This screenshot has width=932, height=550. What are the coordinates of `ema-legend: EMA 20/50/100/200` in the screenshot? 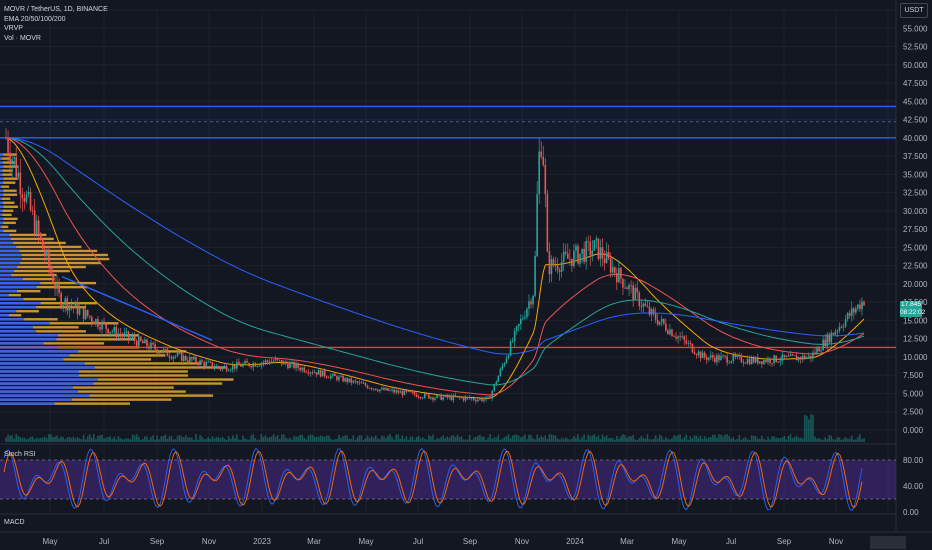 It's located at (56, 20).